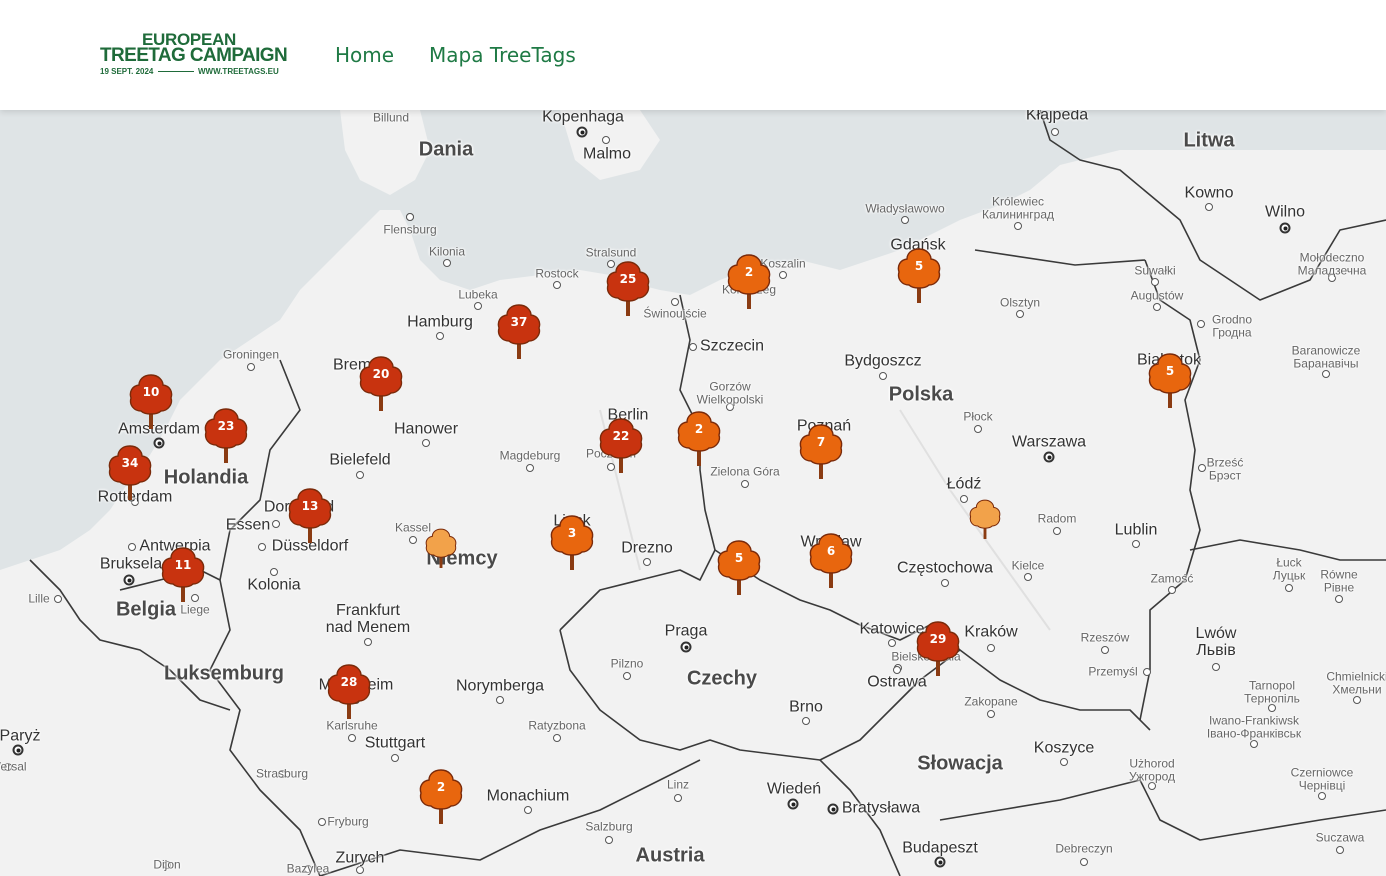  Describe the element at coordinates (39, 598) in the screenshot. I see `city-label: Lille` at that location.